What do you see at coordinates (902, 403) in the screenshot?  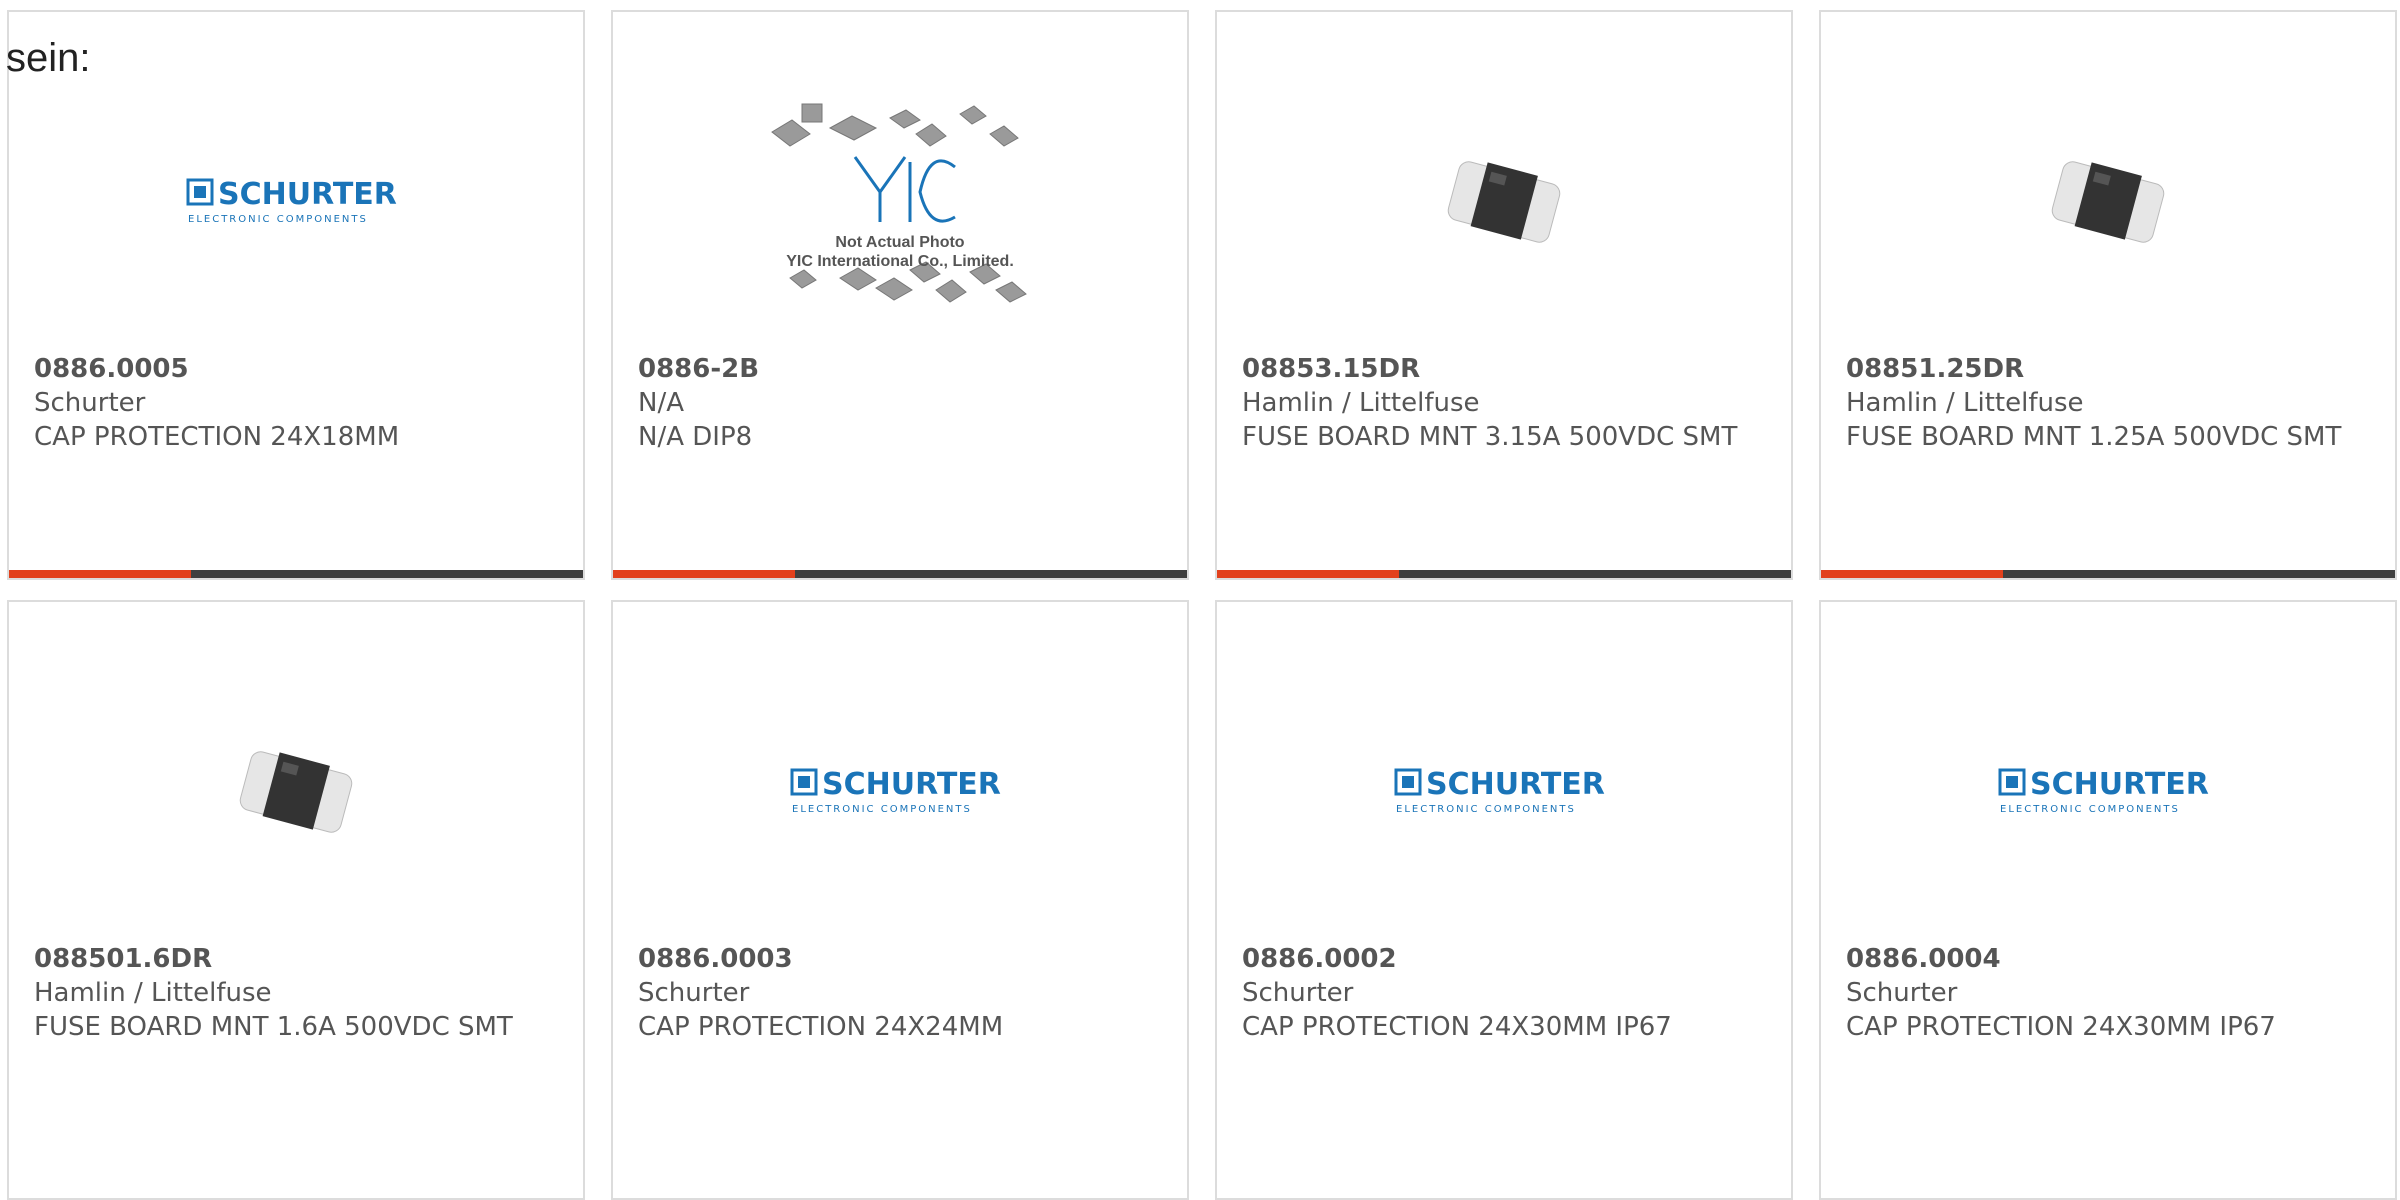 I see `product-info: 0886-2B N/A N/A DIP8` at bounding box center [902, 403].